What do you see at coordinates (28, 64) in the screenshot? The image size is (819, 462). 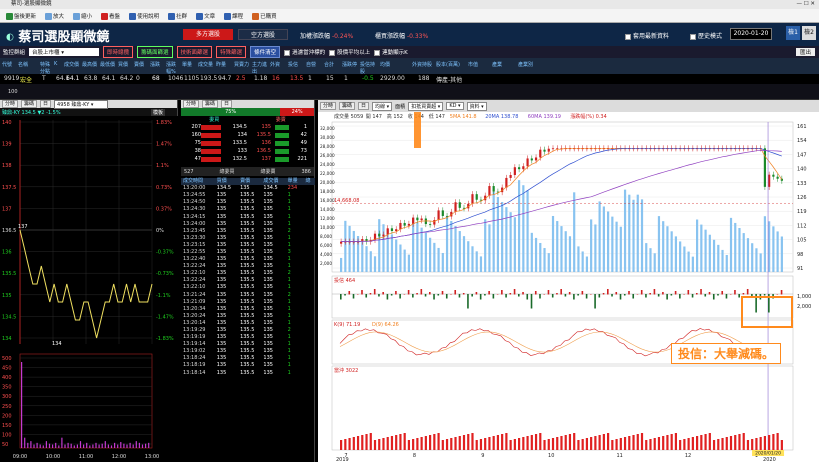 I see `quote-header-cell: 名稱` at bounding box center [28, 64].